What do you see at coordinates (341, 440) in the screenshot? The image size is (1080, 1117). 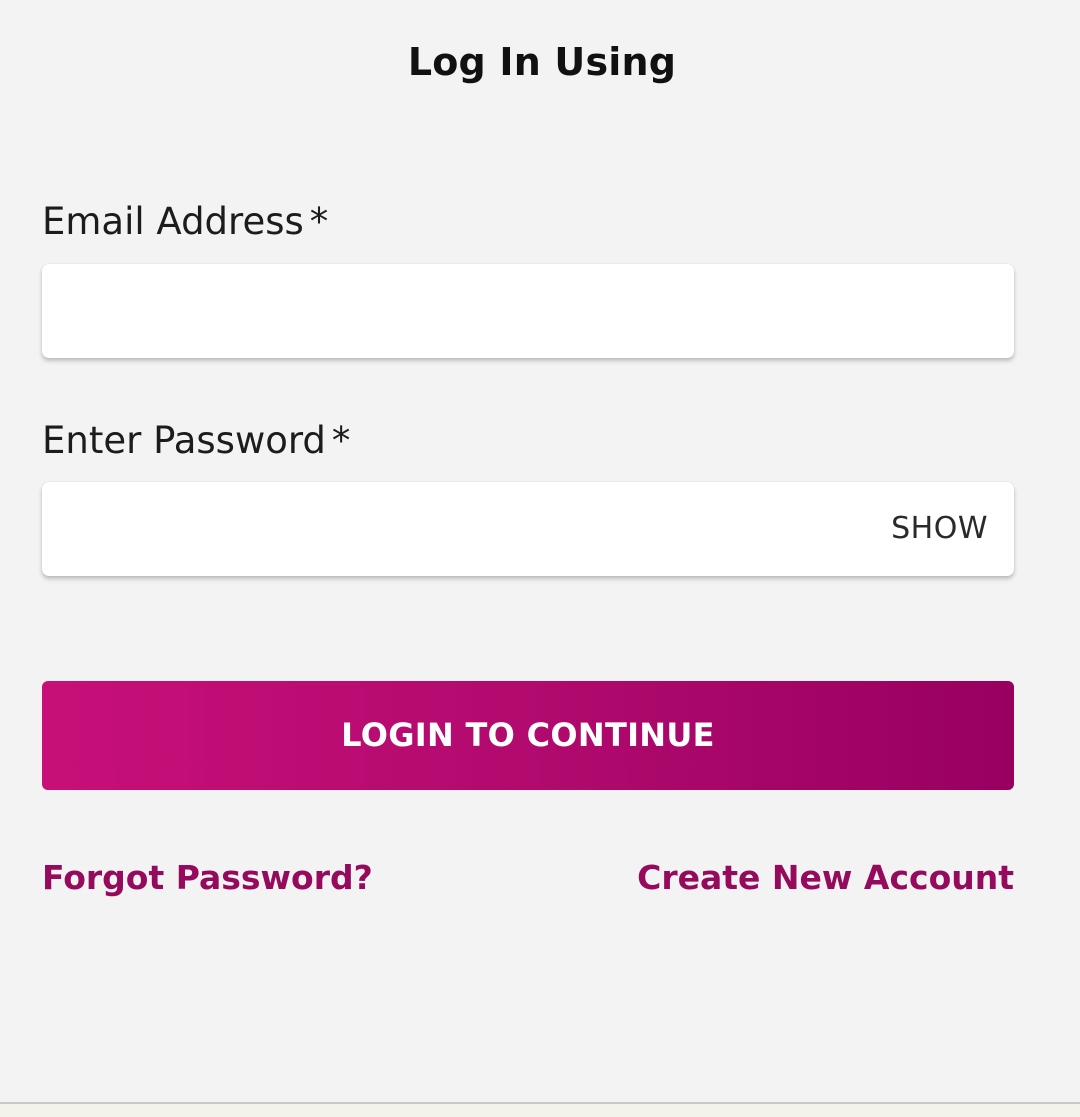 I see `password-required-mark: *` at bounding box center [341, 440].